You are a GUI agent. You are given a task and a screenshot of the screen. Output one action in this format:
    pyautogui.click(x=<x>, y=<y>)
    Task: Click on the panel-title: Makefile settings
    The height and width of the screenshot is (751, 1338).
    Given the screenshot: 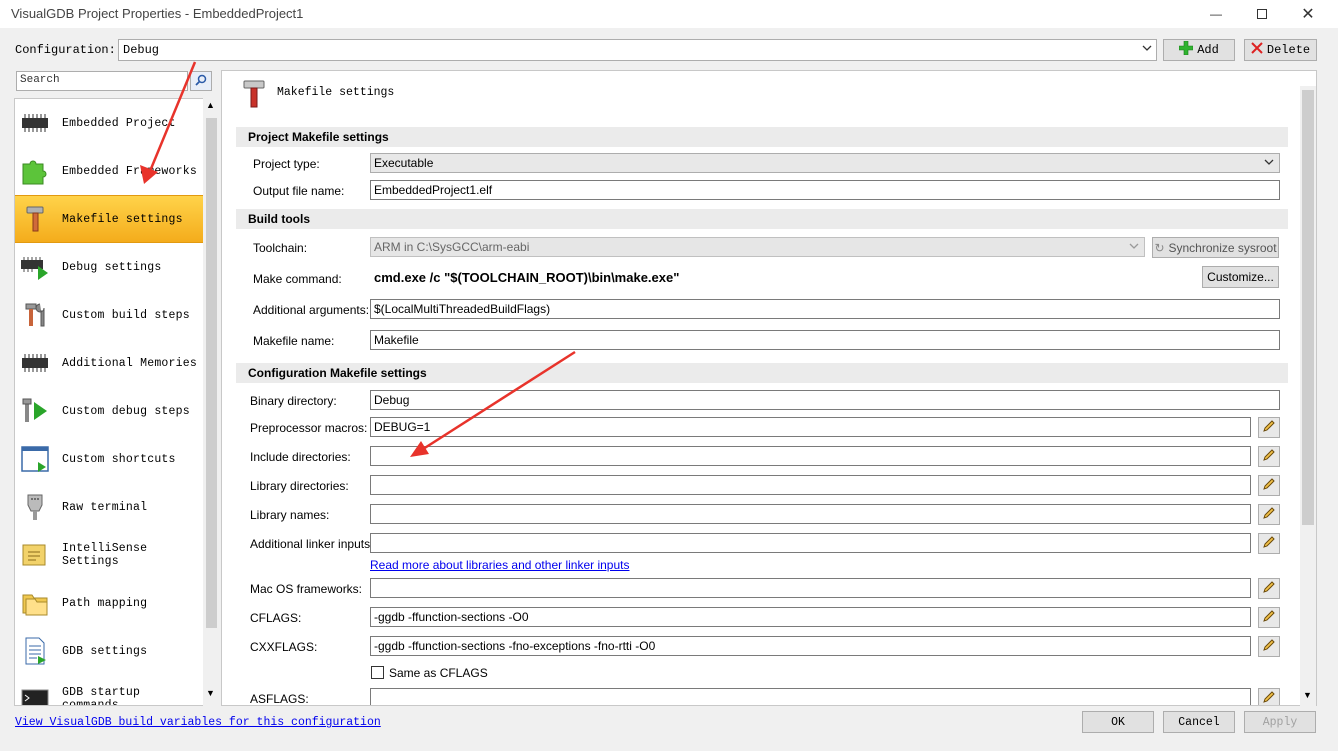 What is the action you would take?
    pyautogui.click(x=336, y=92)
    